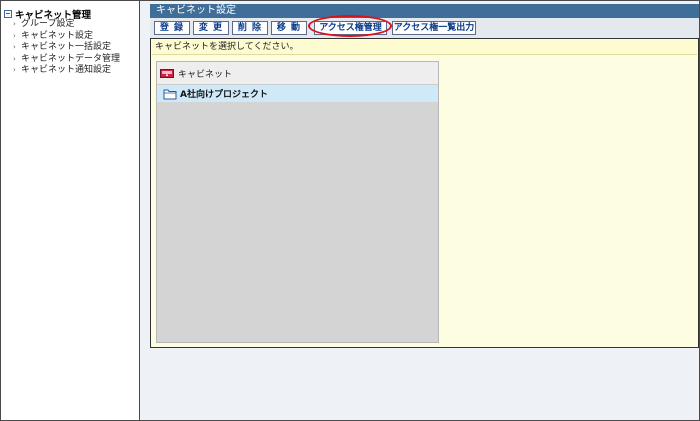 The image size is (700, 421). Describe the element at coordinates (289, 28) in the screenshot. I see `move-button: 移 動` at that location.